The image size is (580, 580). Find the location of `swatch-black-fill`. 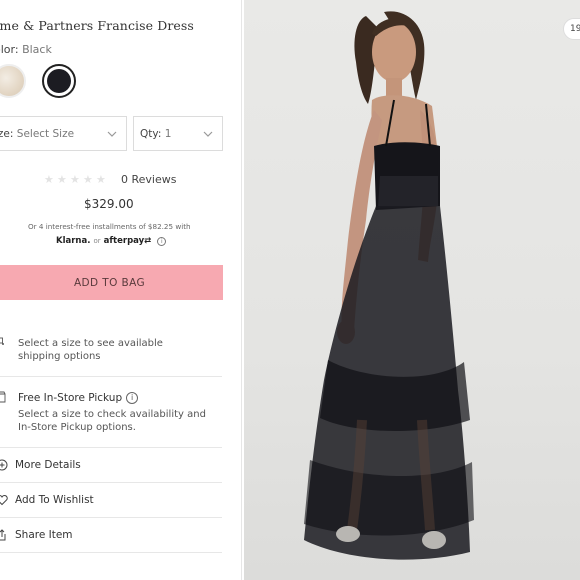

swatch-black-fill is located at coordinates (59, 81).